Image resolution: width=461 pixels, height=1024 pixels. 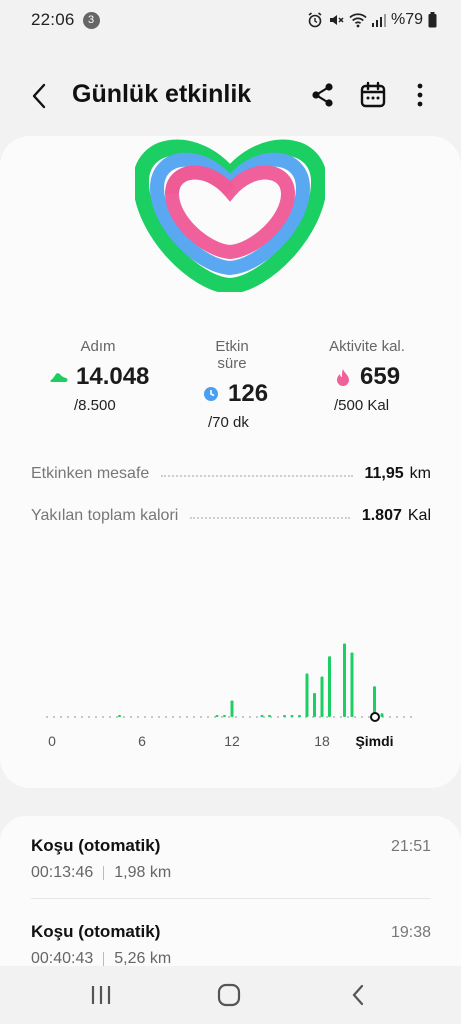 I want to click on more-icon, so click(x=420, y=95).